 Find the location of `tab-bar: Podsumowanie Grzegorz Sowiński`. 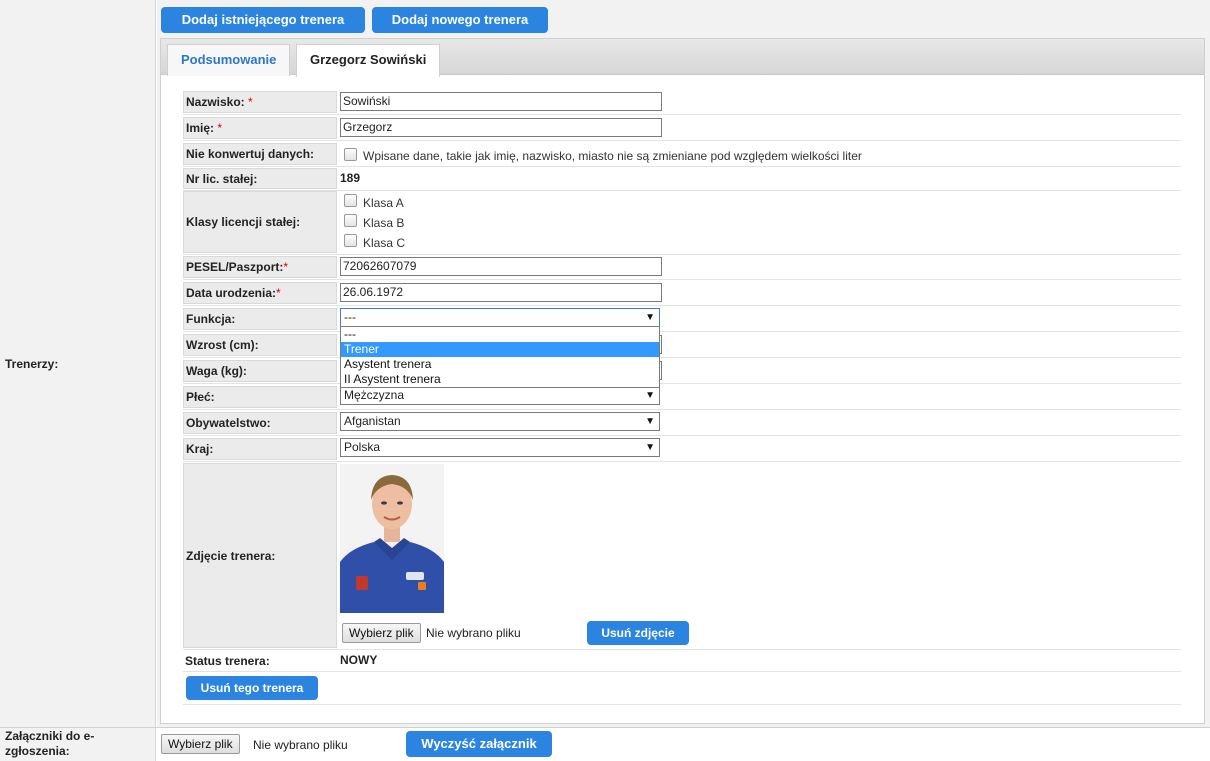

tab-bar: Podsumowanie Grzegorz Sowiński is located at coordinates (682, 58).